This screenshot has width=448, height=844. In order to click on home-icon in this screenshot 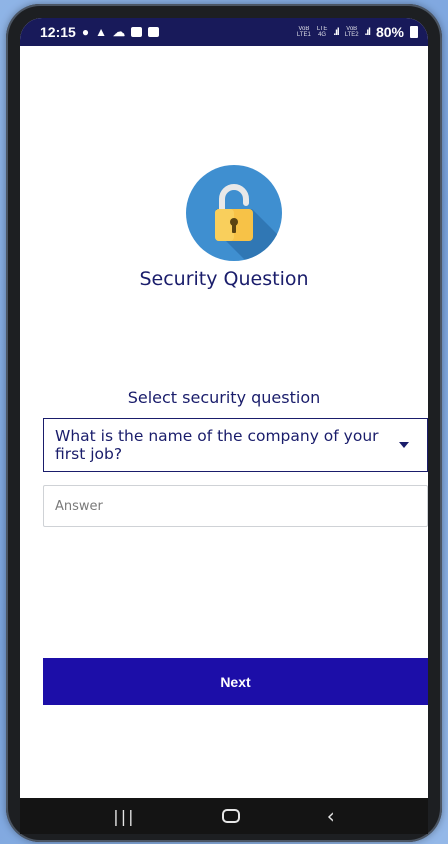, I will do `click(231, 816)`.